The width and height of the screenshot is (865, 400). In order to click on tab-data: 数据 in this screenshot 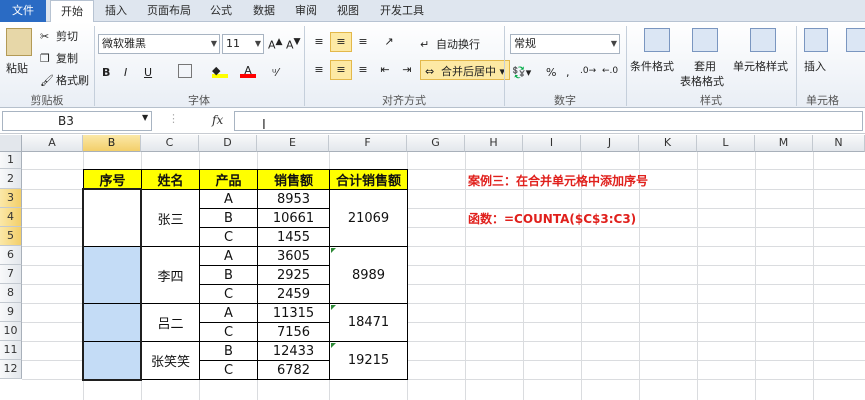, I will do `click(264, 11)`.